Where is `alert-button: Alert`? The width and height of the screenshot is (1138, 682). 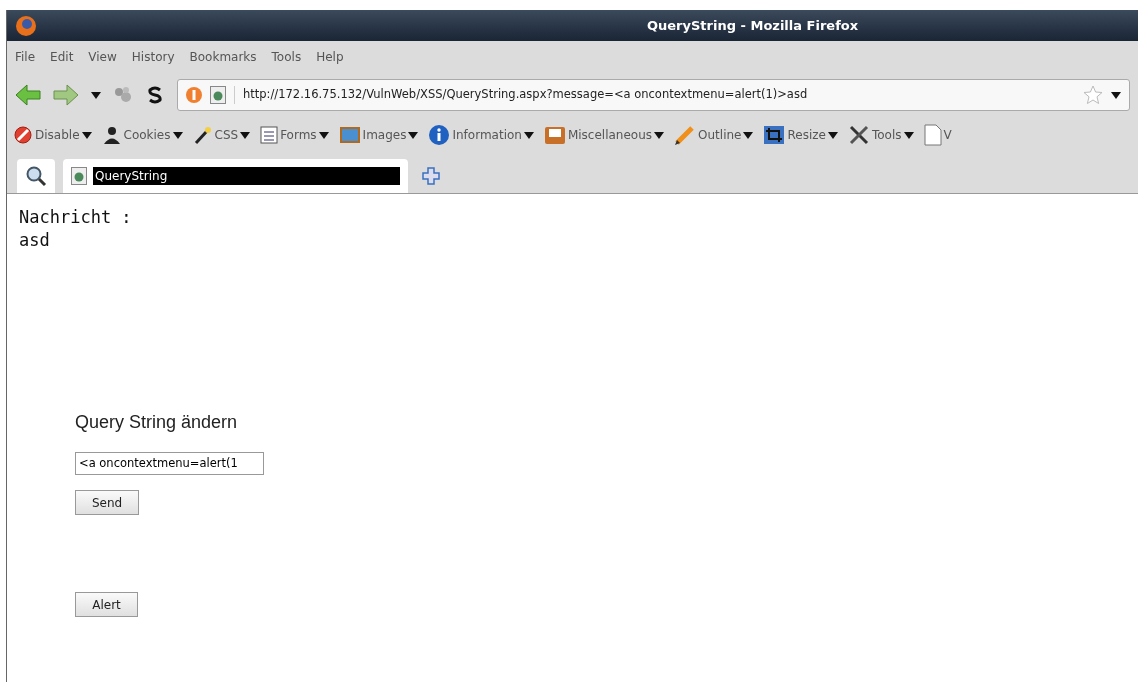 alert-button: Alert is located at coordinates (106, 604).